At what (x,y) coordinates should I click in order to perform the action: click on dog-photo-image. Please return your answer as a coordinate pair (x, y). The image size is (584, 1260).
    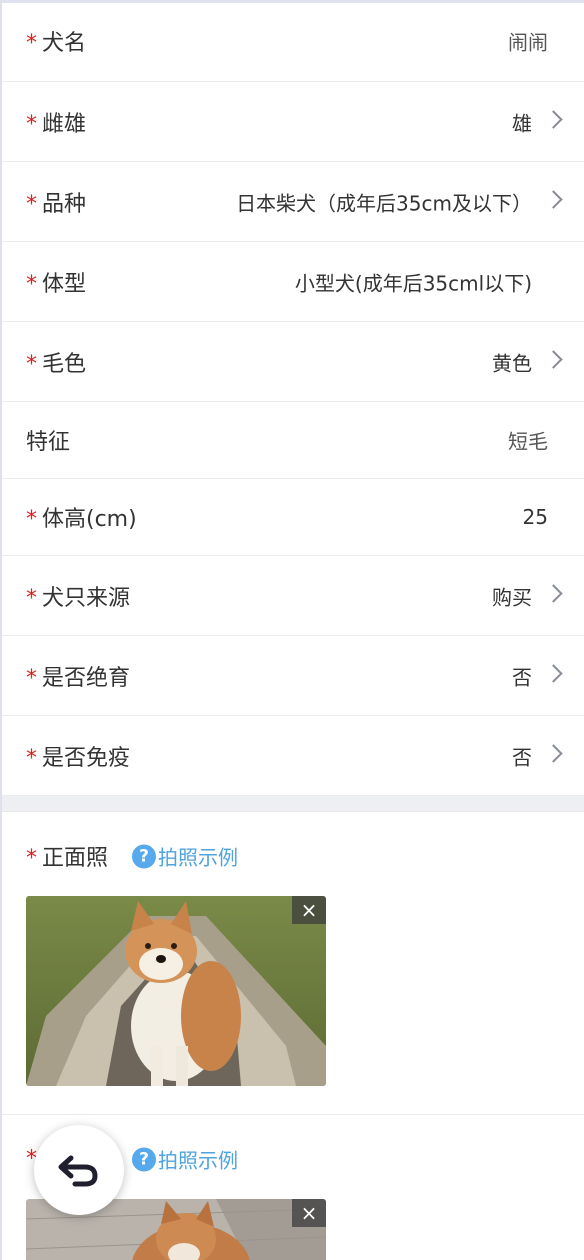
    Looking at the image, I should click on (176, 991).